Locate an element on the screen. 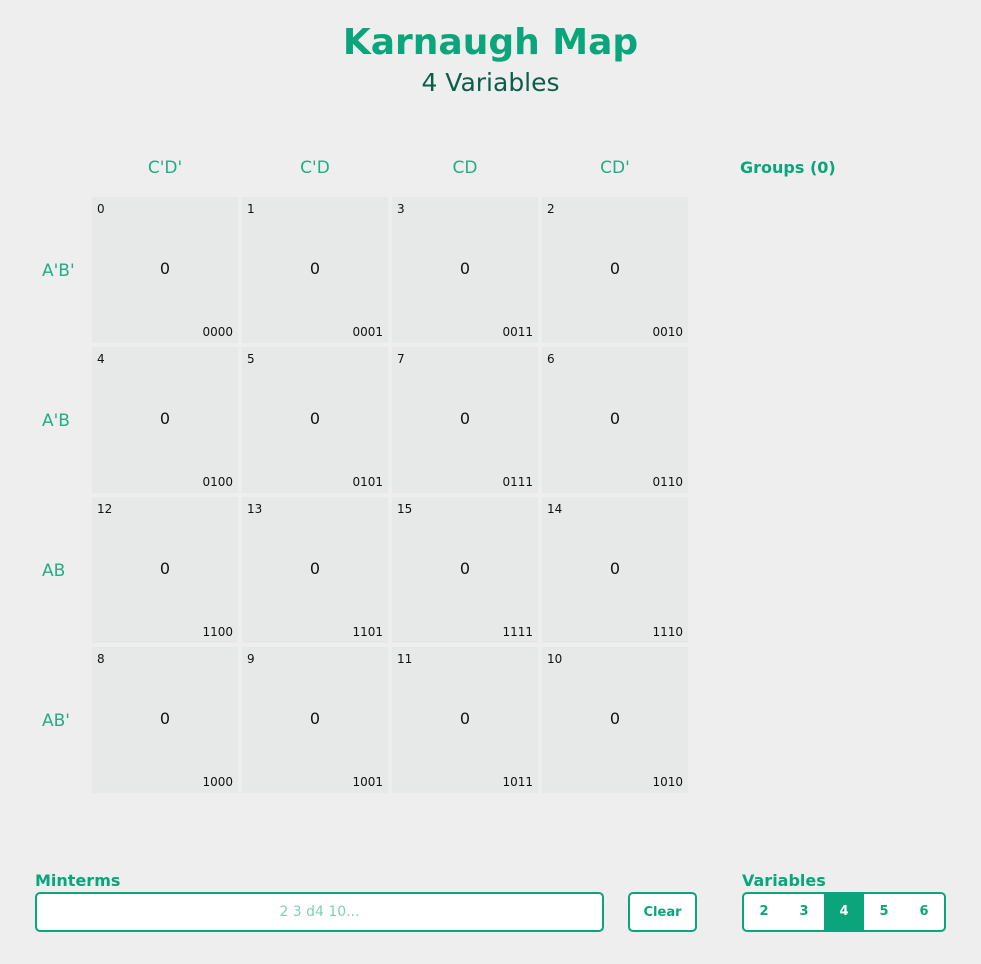  cell-index: 14 is located at coordinates (555, 509).